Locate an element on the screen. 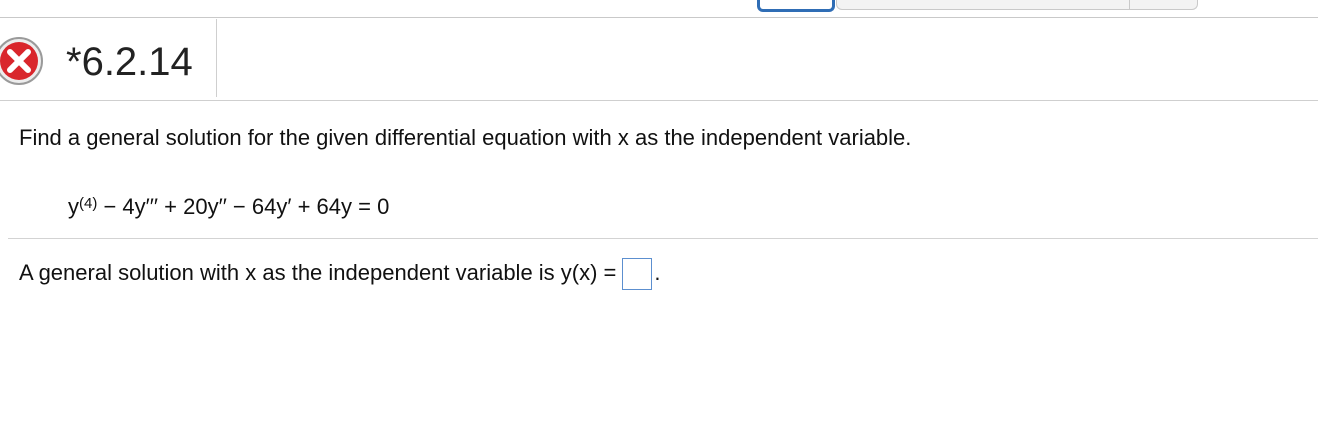 Image resolution: width=1318 pixels, height=422 pixels. section-divider is located at coordinates (663, 238).